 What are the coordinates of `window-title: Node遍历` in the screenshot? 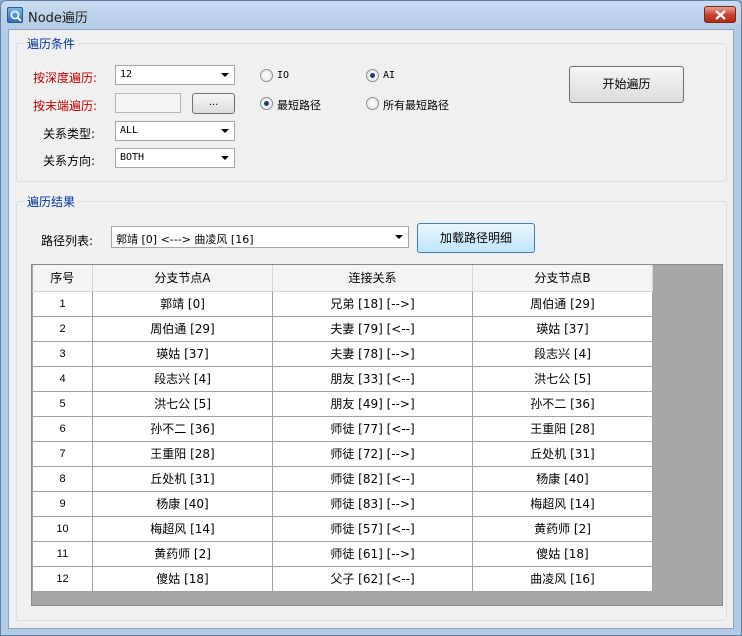 It's located at (58, 18).